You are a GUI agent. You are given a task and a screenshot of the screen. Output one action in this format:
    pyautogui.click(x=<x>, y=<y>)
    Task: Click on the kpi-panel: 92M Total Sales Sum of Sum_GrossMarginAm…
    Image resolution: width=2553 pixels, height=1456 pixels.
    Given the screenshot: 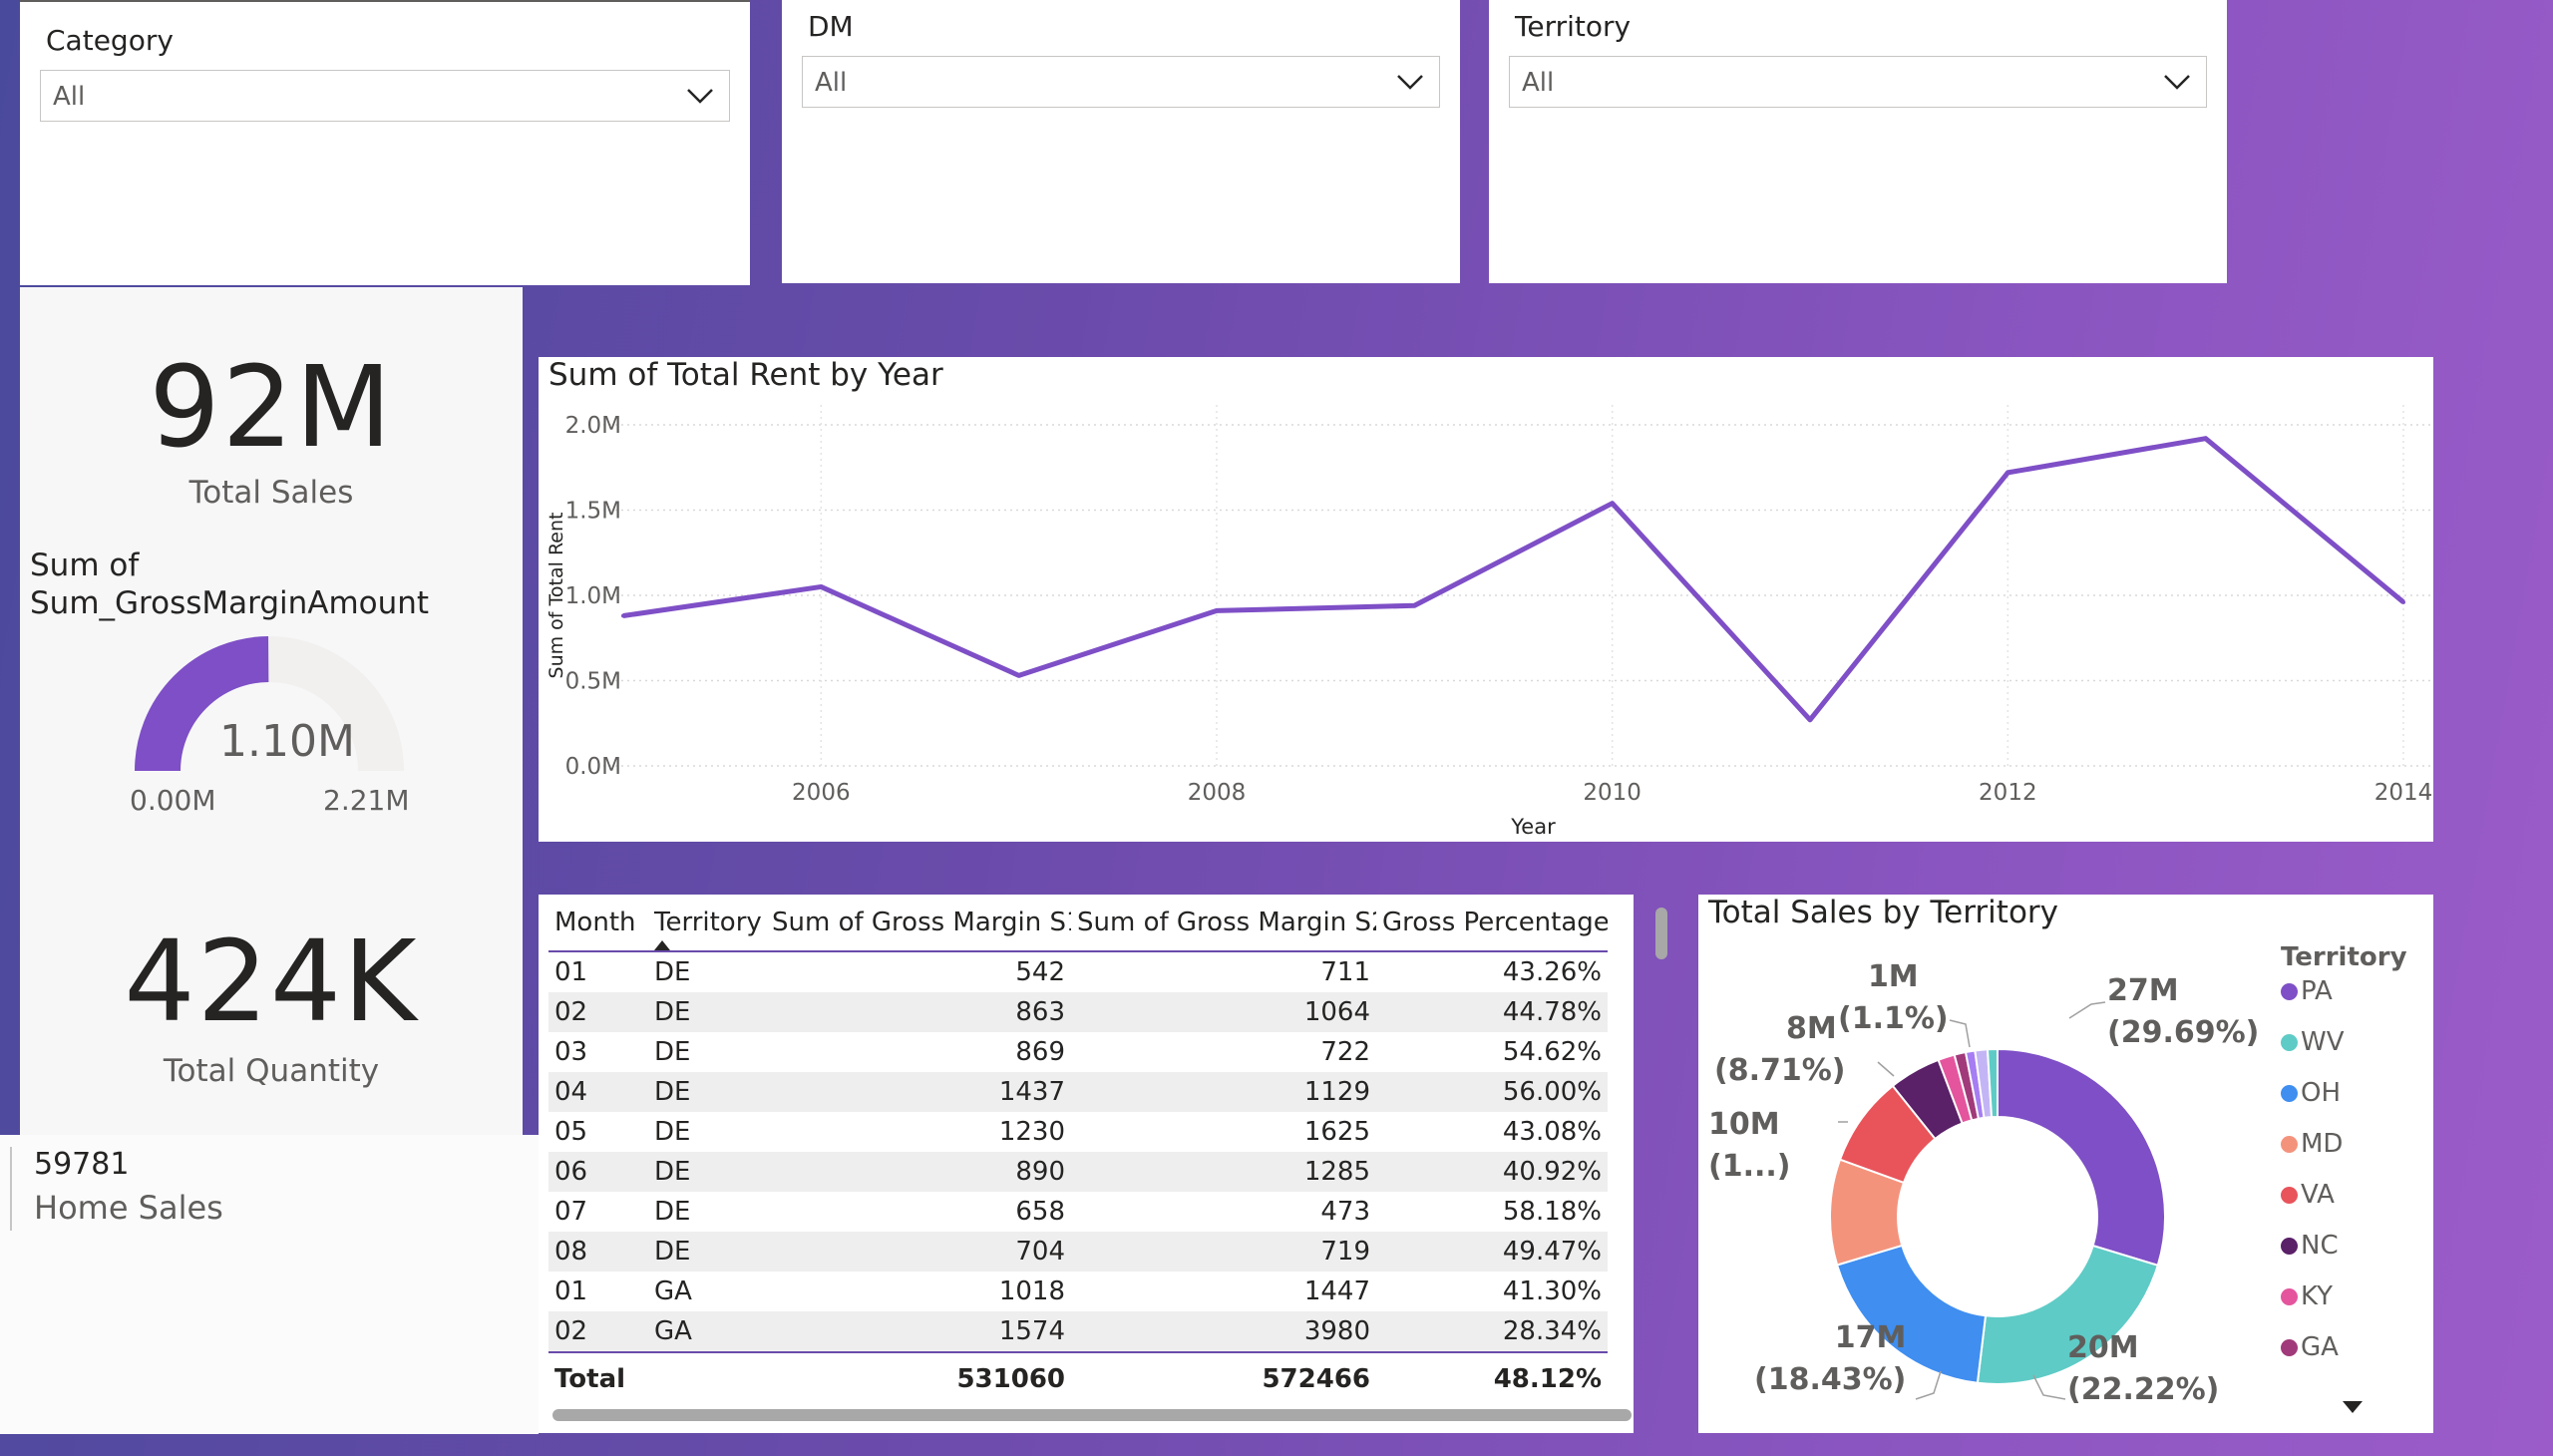 What is the action you would take?
    pyautogui.click(x=272, y=711)
    